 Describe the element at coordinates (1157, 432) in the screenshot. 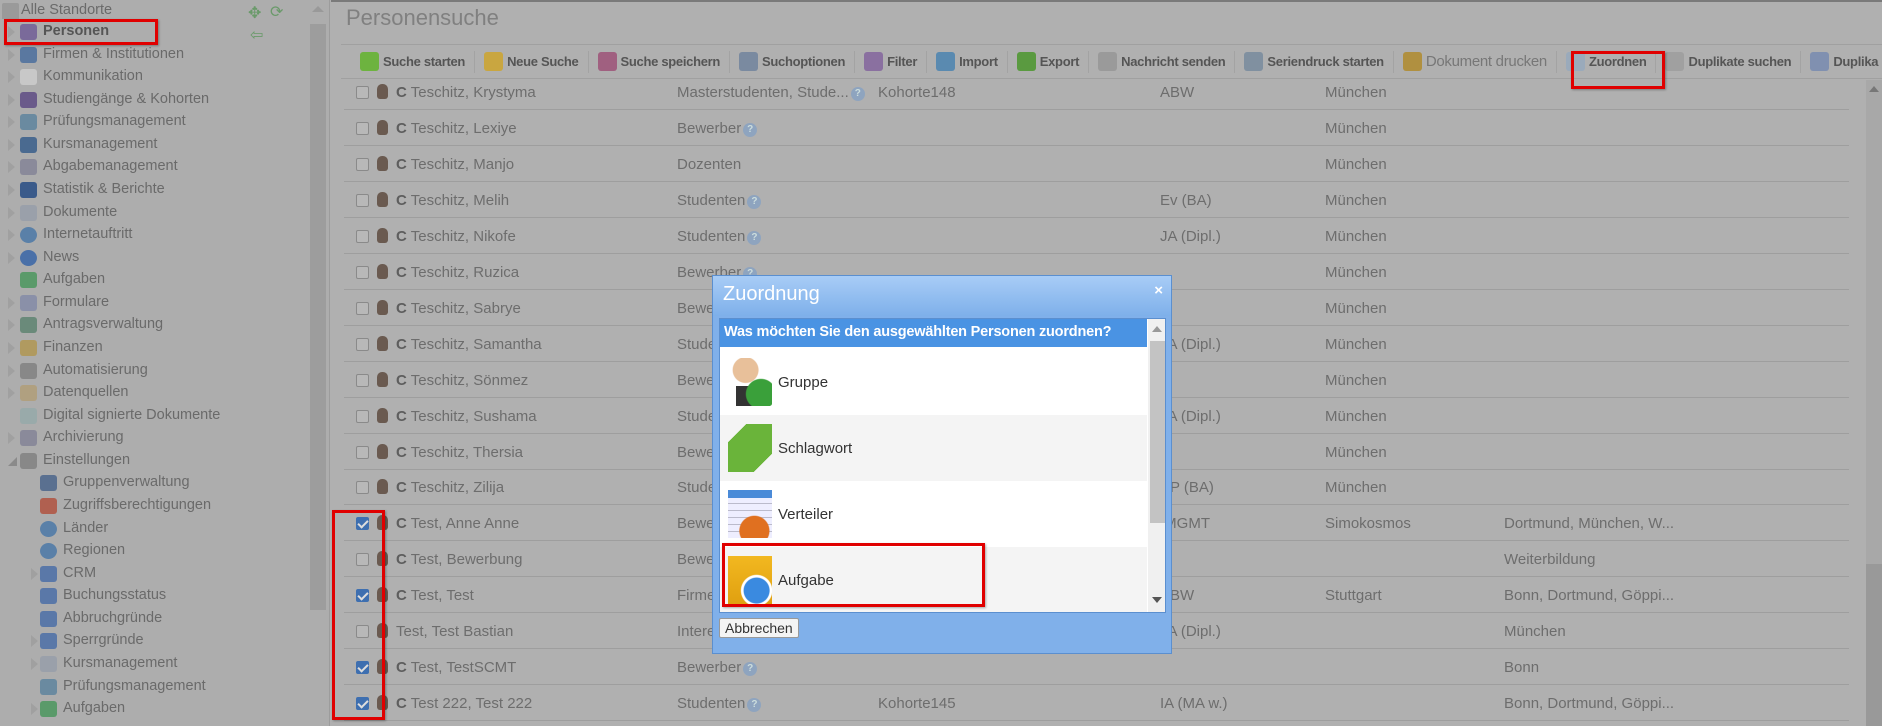

I see `dialog-scrollbar-thumb` at that location.